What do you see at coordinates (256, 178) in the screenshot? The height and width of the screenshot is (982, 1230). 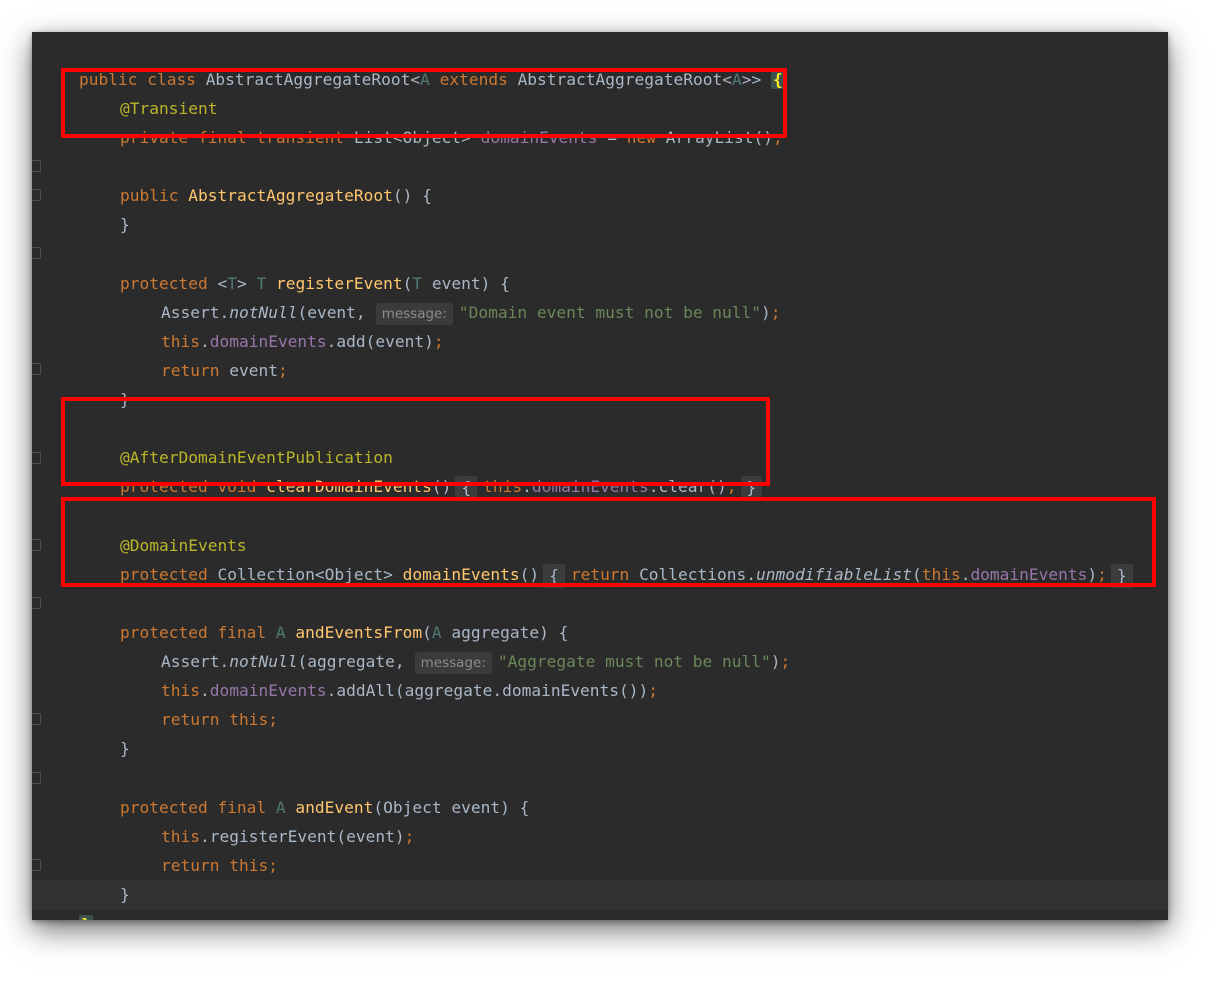 I see `code-line-constructor: public AbstractAggregateRoot() {` at bounding box center [256, 178].